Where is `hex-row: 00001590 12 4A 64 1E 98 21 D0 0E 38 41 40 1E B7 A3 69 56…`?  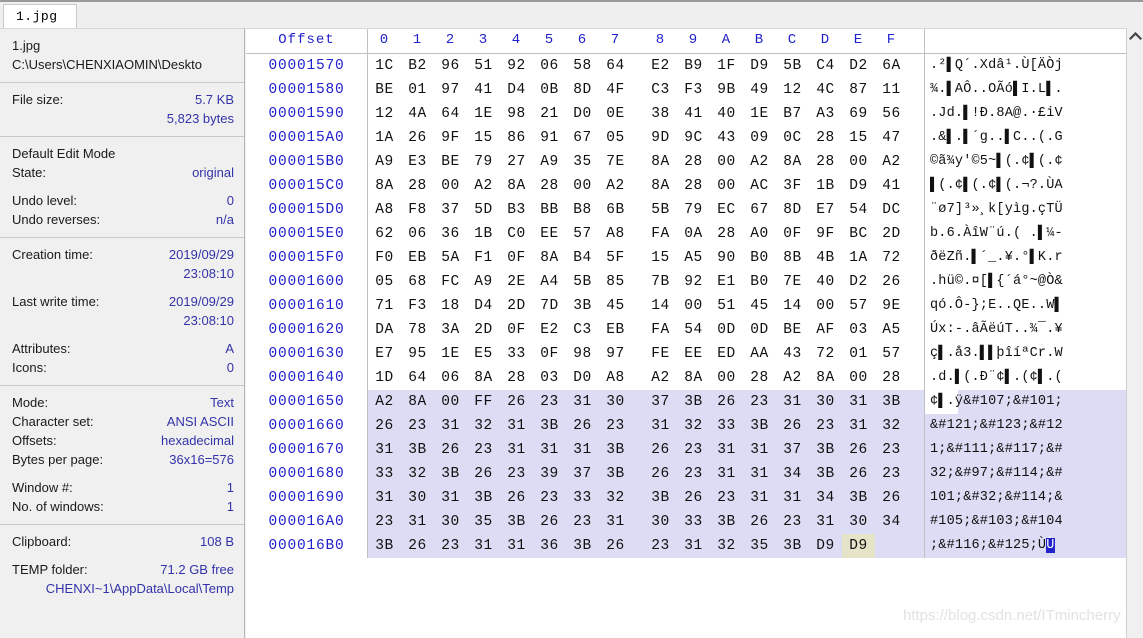 hex-row: 00001590 12 4A 64 1E 98 21 D0 0E 38 41 40 1E B7 A3 69 56… is located at coordinates (686, 114).